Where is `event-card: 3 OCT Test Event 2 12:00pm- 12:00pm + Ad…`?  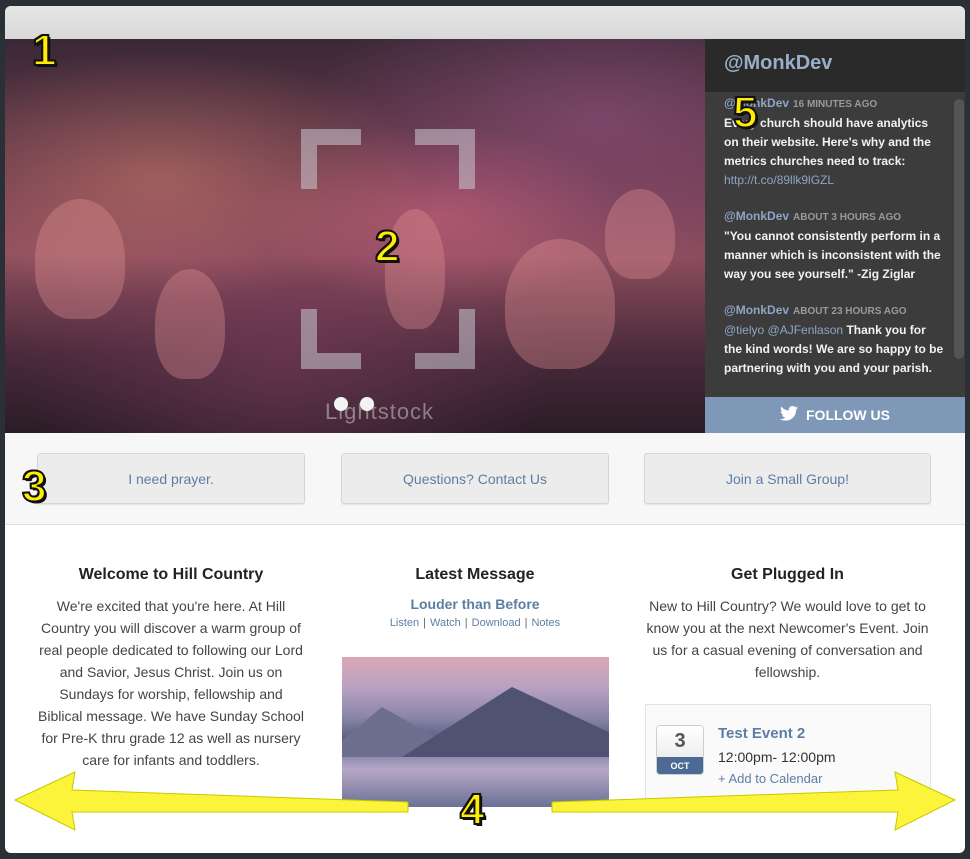 event-card: 3 OCT Test Event 2 12:00pm- 12:00pm + Ad… is located at coordinates (788, 754).